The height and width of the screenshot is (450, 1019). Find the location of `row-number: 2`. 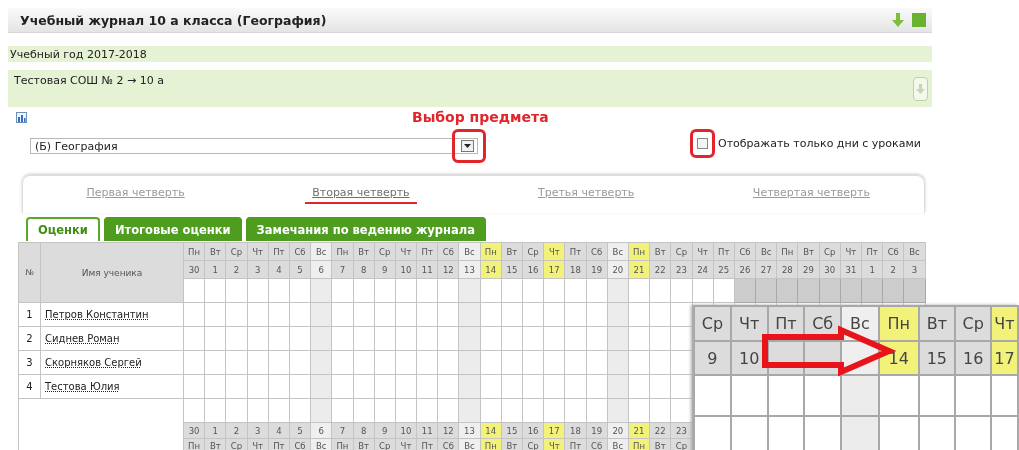

row-number: 2 is located at coordinates (29, 338).